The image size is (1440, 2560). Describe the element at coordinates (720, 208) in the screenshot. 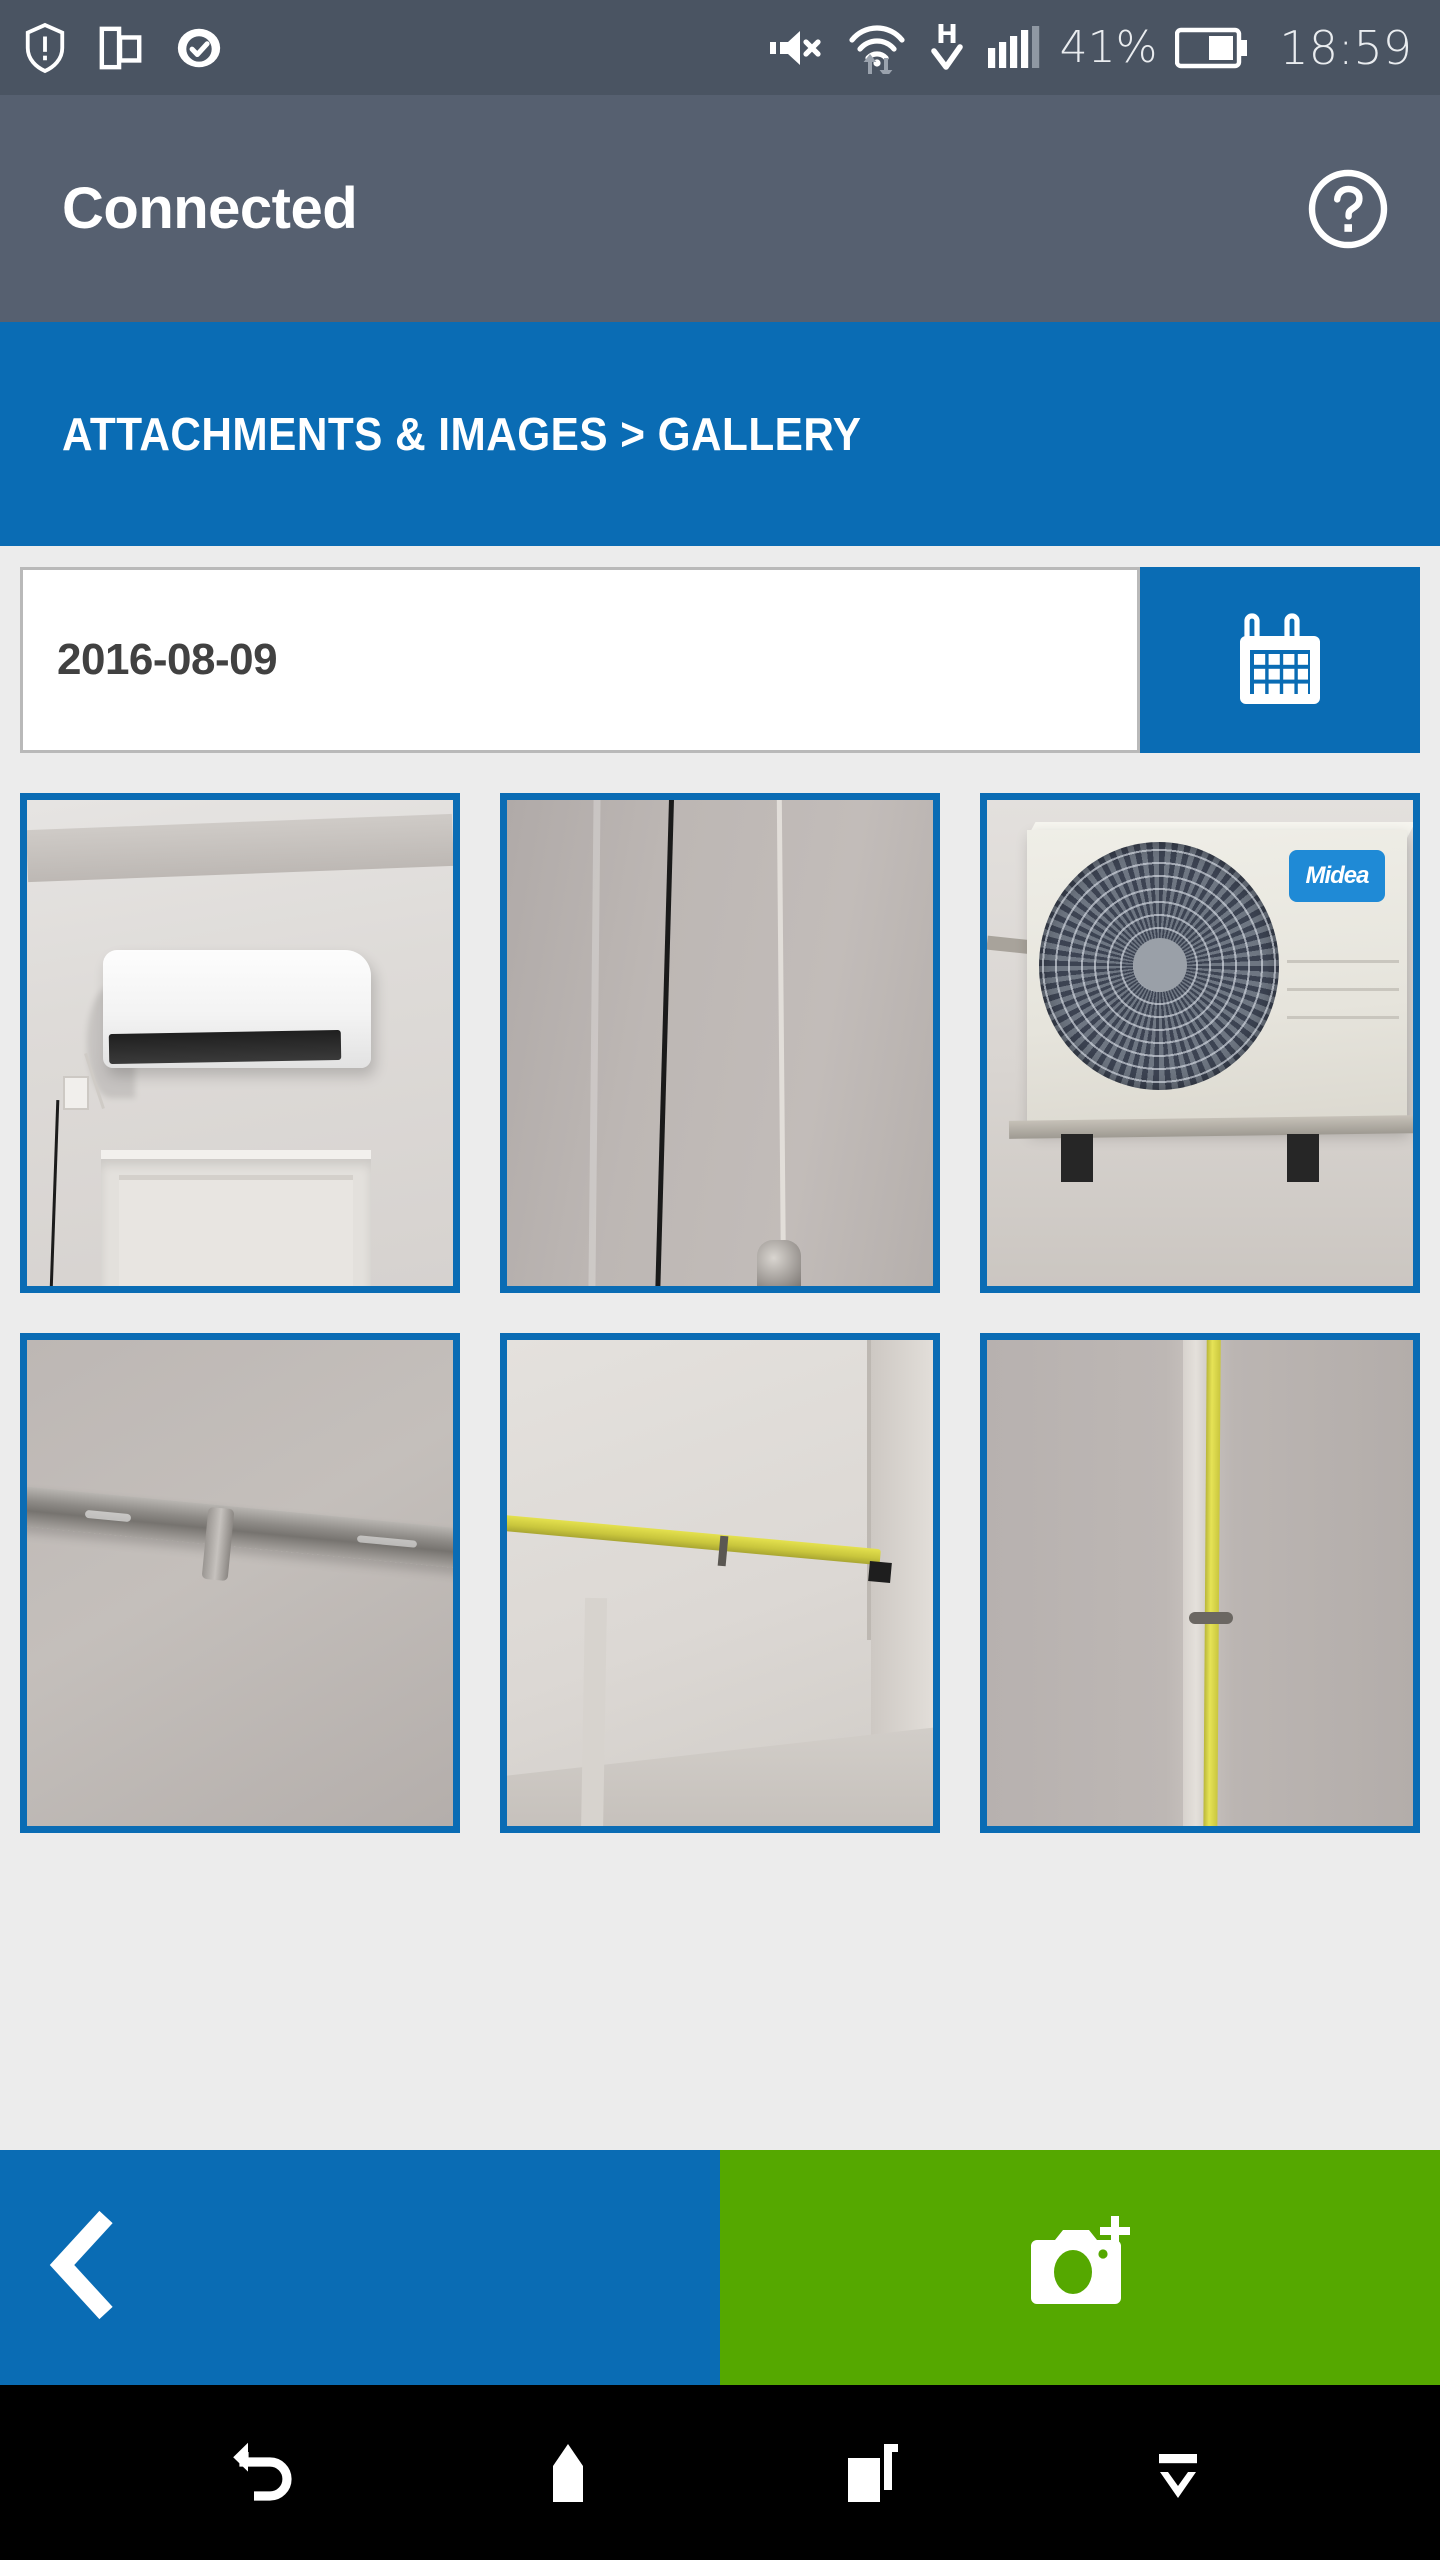

I see `app-header: Connected` at that location.